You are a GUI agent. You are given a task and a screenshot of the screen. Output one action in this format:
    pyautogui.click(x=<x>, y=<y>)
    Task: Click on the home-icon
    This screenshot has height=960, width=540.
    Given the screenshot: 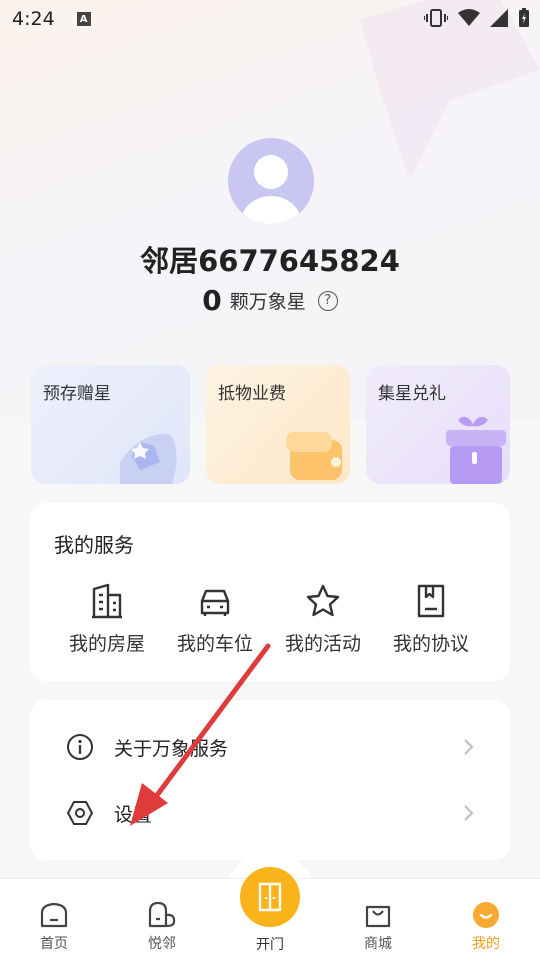 What is the action you would take?
    pyautogui.click(x=54, y=915)
    